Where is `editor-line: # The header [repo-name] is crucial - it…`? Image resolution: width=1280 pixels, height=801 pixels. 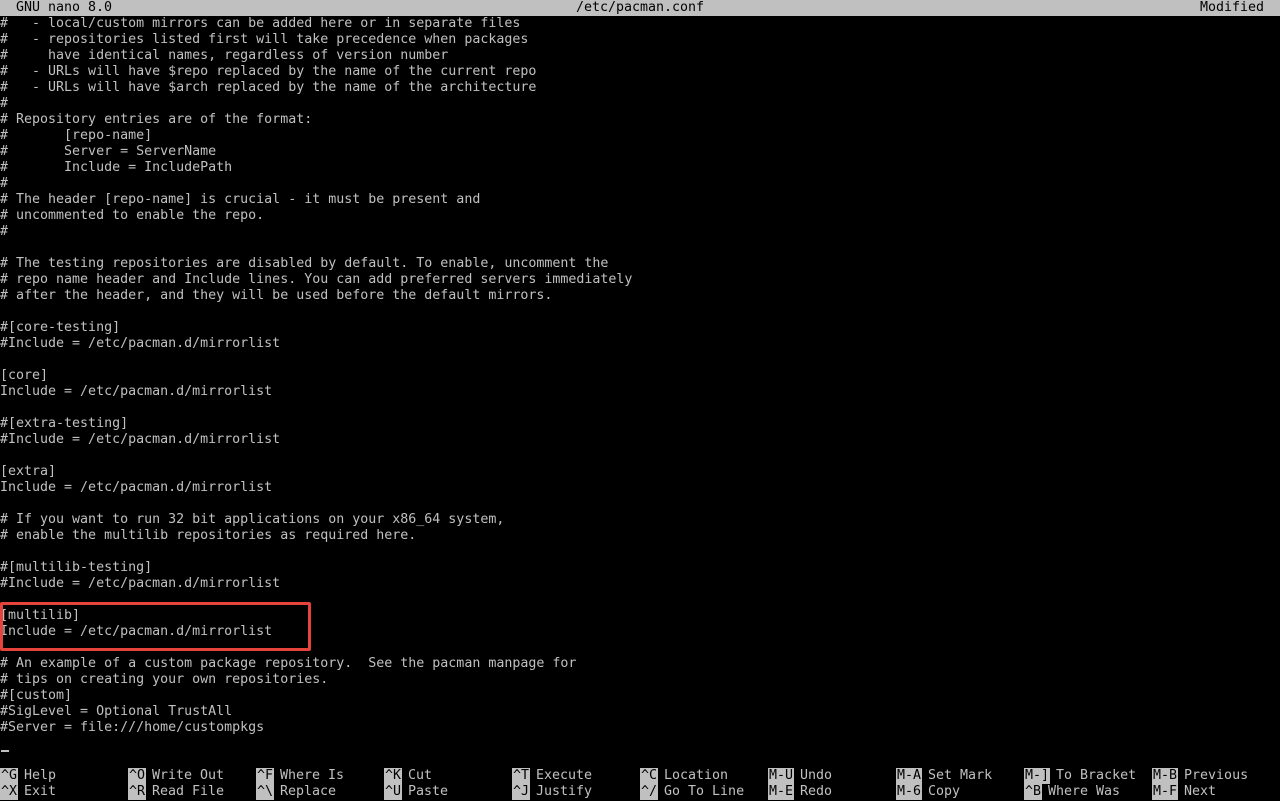
editor-line: # The header [repo-name] is crucial - it… is located at coordinates (240, 200).